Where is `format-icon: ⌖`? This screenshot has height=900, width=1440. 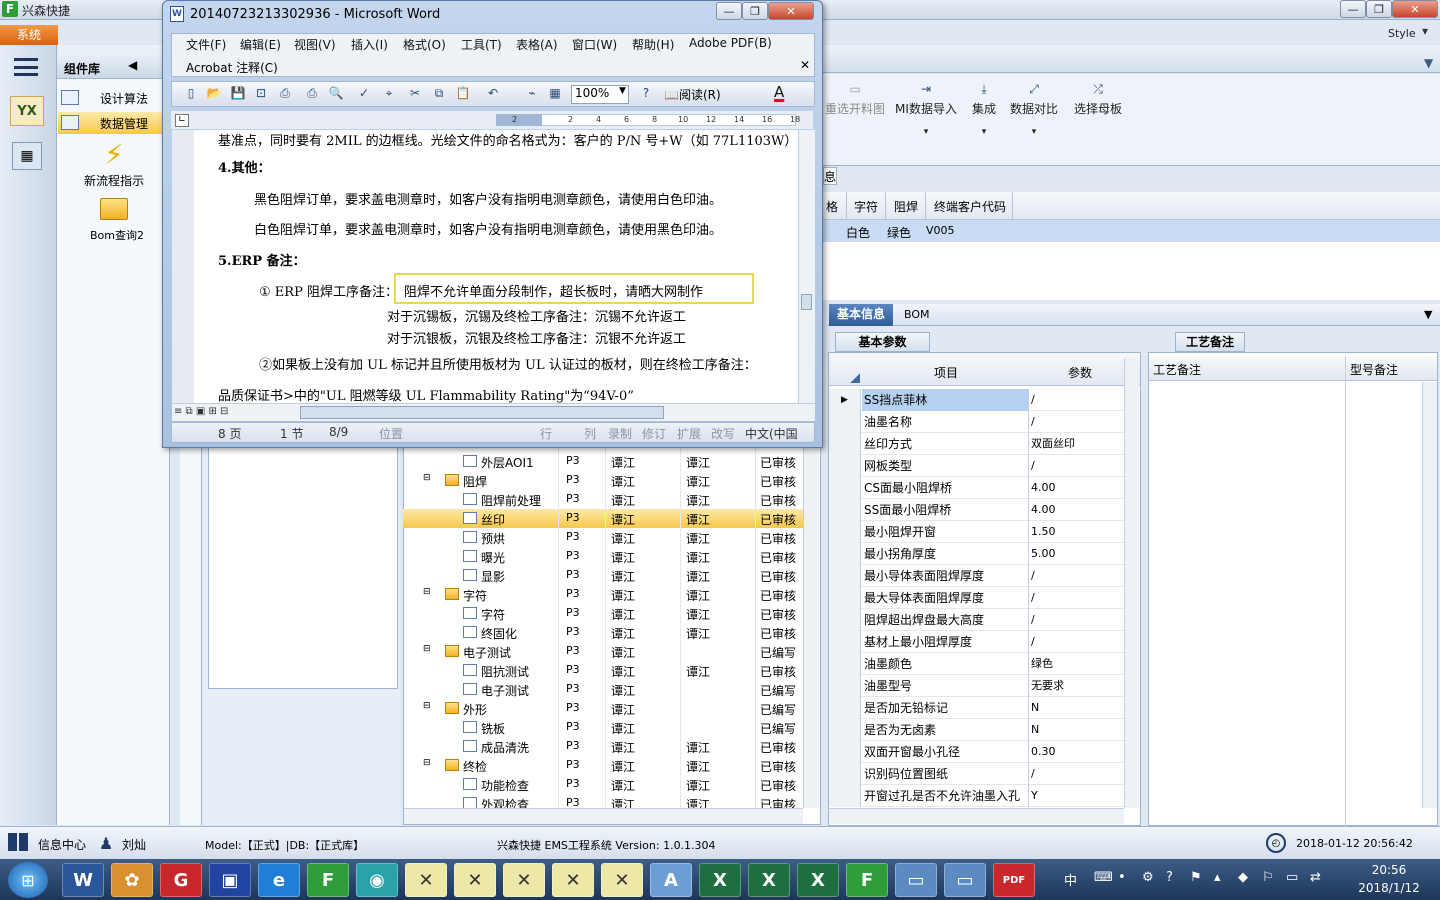 format-icon: ⌖ is located at coordinates (389, 93).